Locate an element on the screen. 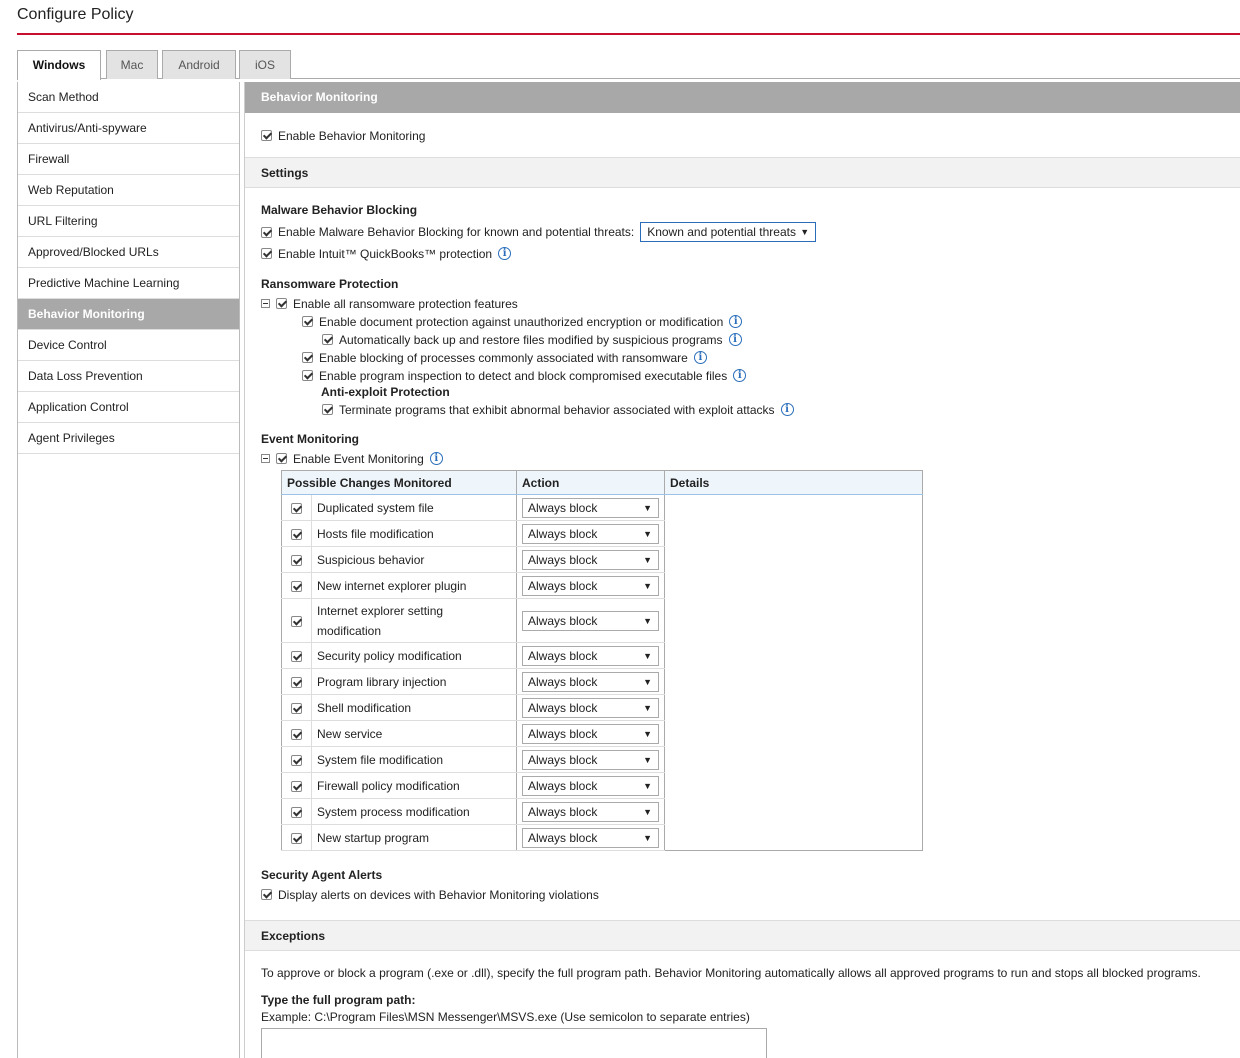  page-title: Configure Policy is located at coordinates (75, 14).